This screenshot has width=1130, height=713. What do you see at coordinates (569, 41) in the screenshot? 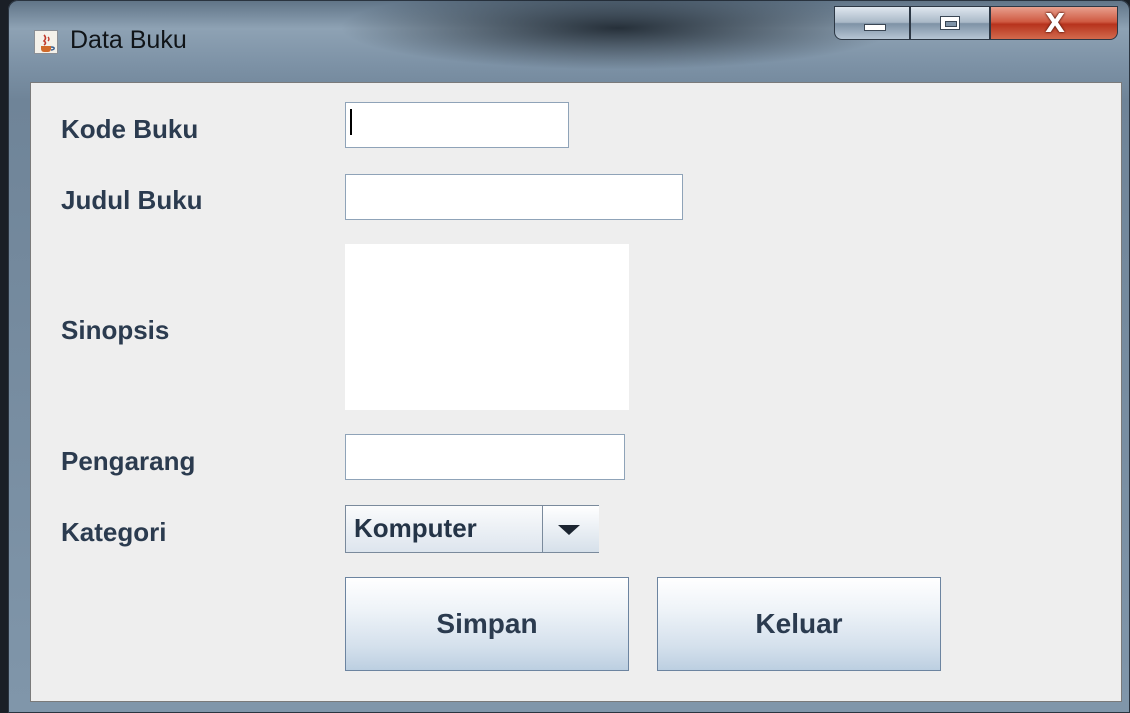
I see `titlebar: Data Buku X` at bounding box center [569, 41].